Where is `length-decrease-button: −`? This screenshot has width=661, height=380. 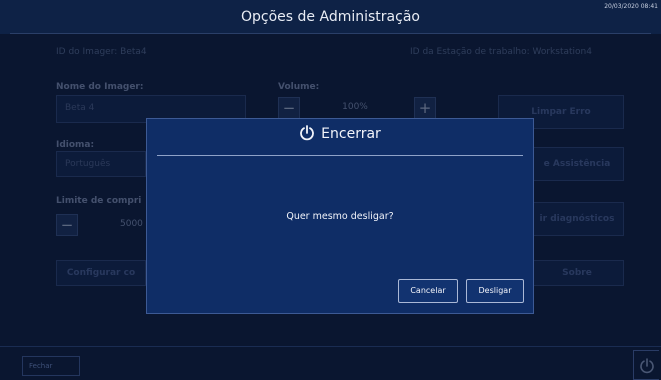
length-decrease-button: − is located at coordinates (67, 225).